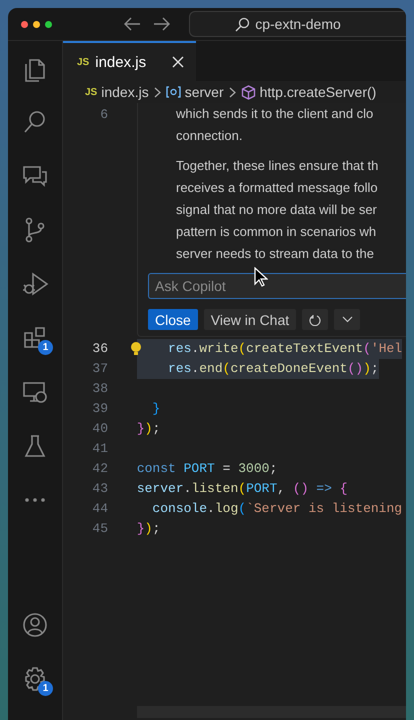 The width and height of the screenshot is (414, 720). I want to click on close-icon, so click(178, 62).